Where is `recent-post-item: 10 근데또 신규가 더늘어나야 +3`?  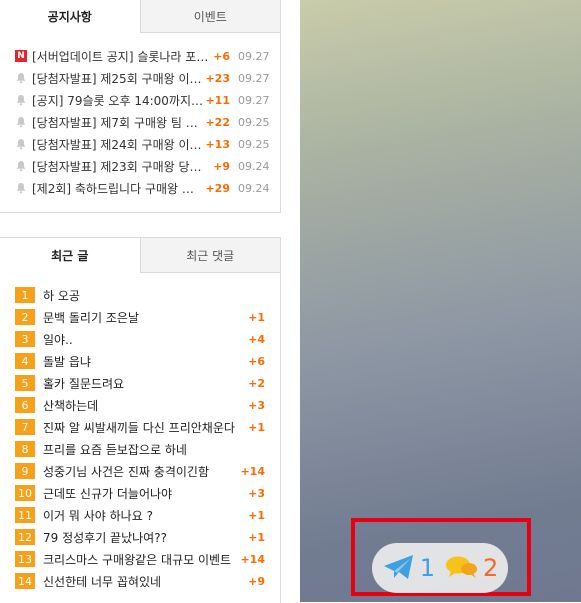 recent-post-item: 10 근데또 신규가 더늘어나야 +3 is located at coordinates (140, 493).